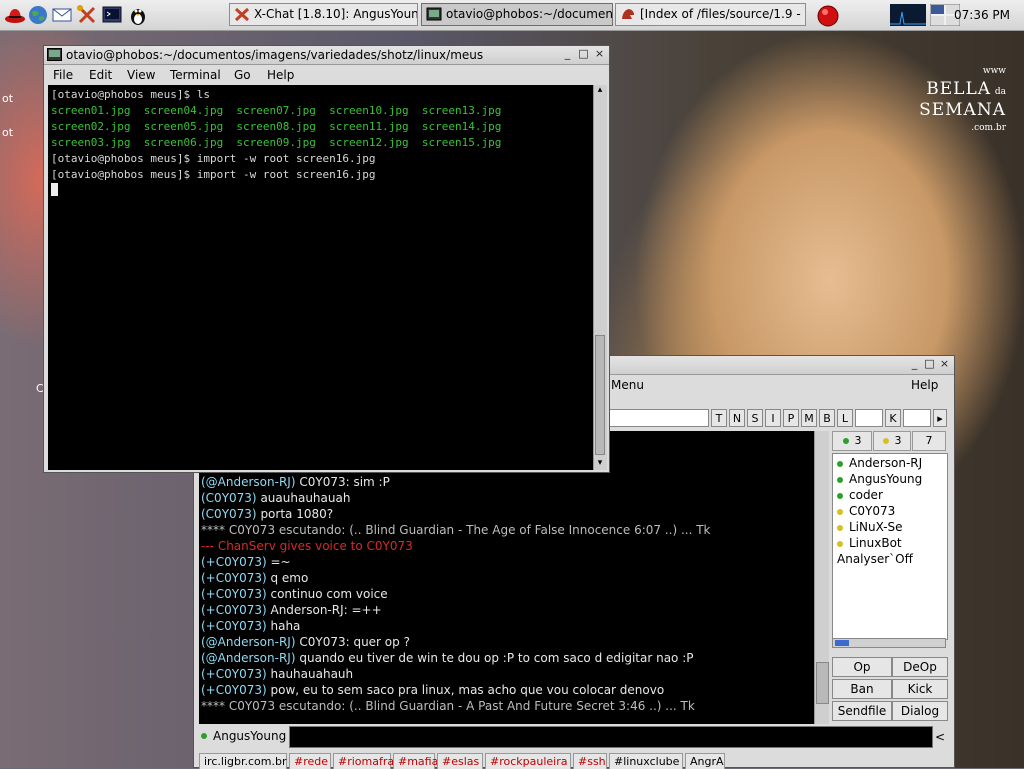 This screenshot has width=1024, height=769. I want to click on userlist-hscroll-thumb, so click(842, 643).